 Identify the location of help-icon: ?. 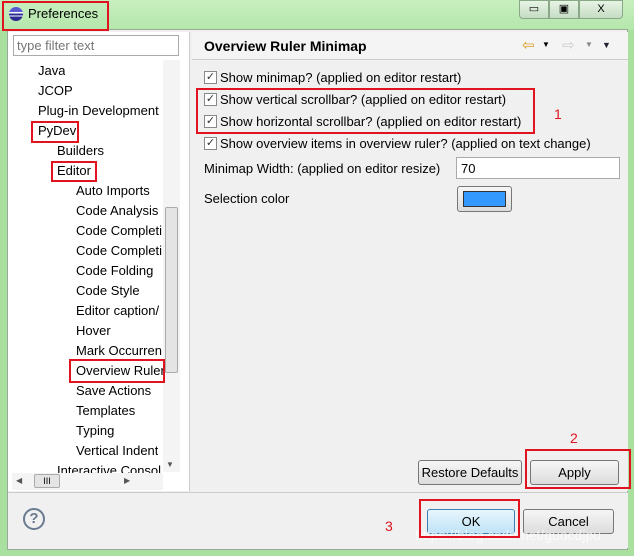
(34, 519).